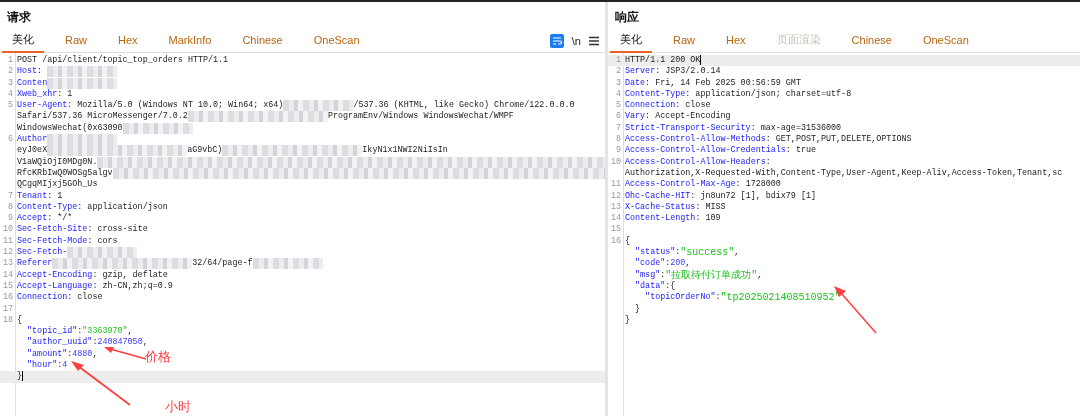 The image size is (1080, 416). What do you see at coordinates (660, 207) in the screenshot?
I see `header-key: X-Cache-Status` at bounding box center [660, 207].